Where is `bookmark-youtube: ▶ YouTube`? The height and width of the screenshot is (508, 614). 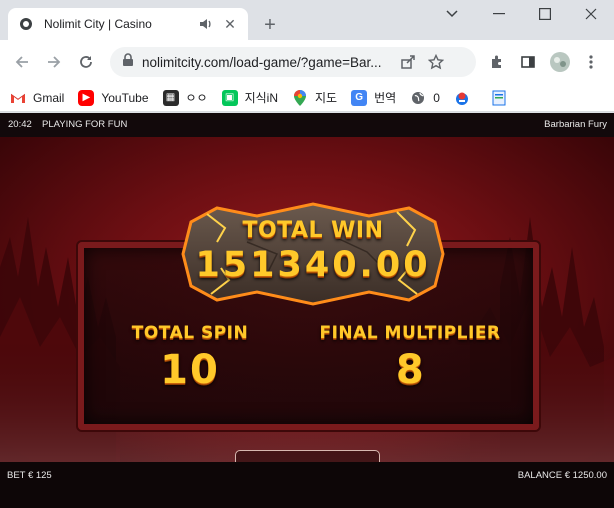 bookmark-youtube: ▶ YouTube is located at coordinates (113, 97).